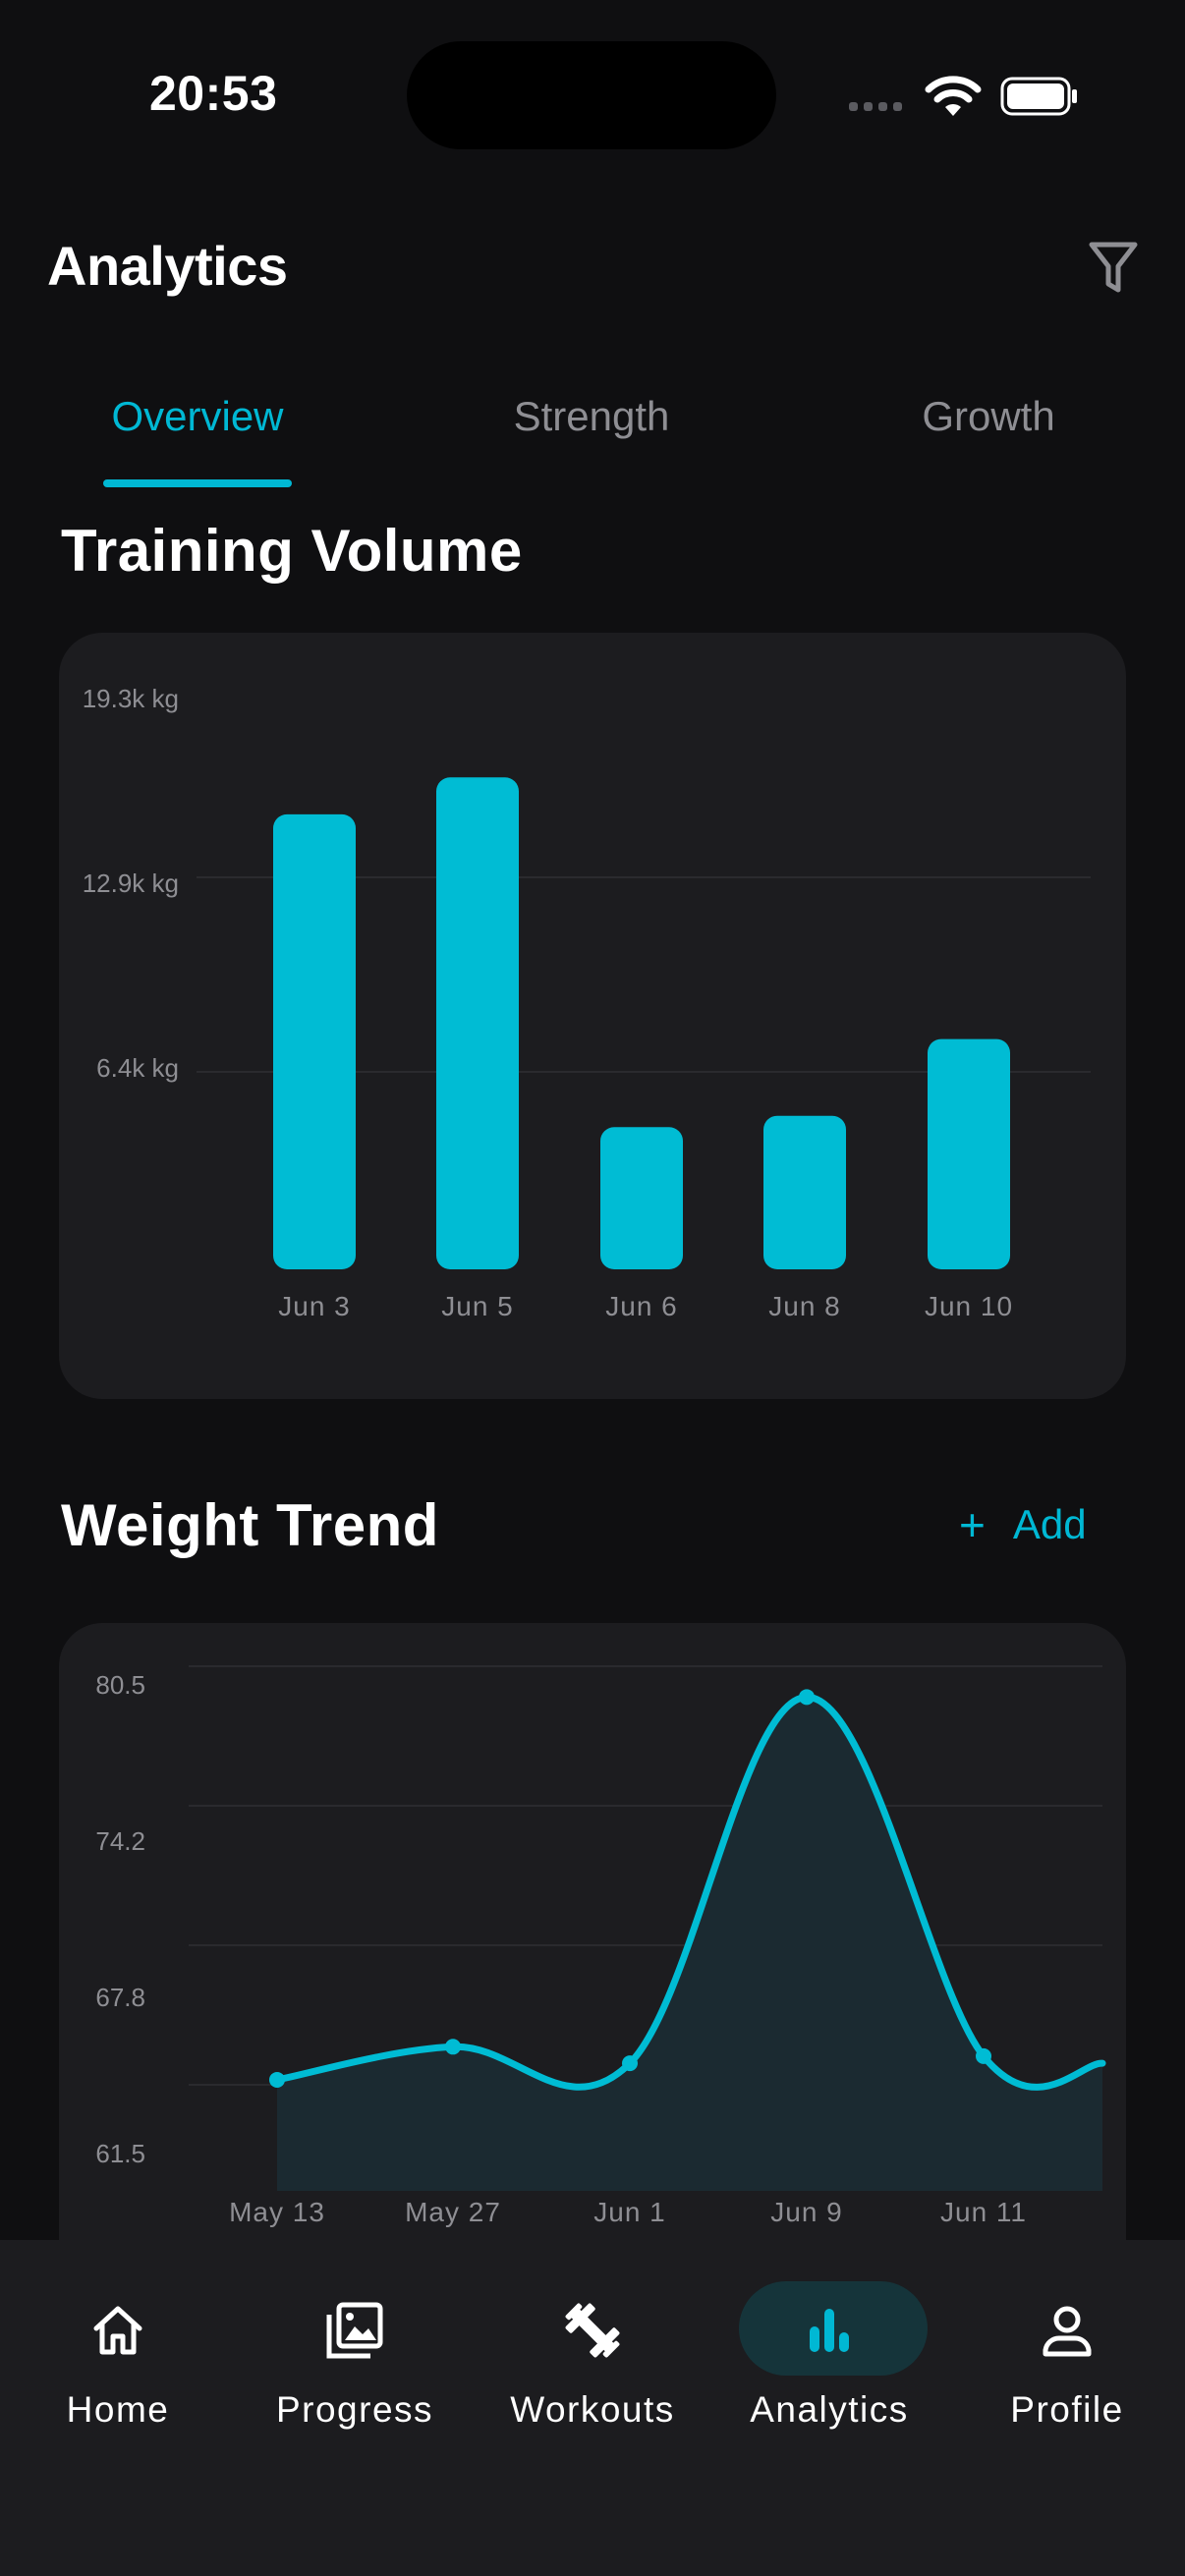  Describe the element at coordinates (354, 2409) in the screenshot. I see `nav-label: Progress` at that location.